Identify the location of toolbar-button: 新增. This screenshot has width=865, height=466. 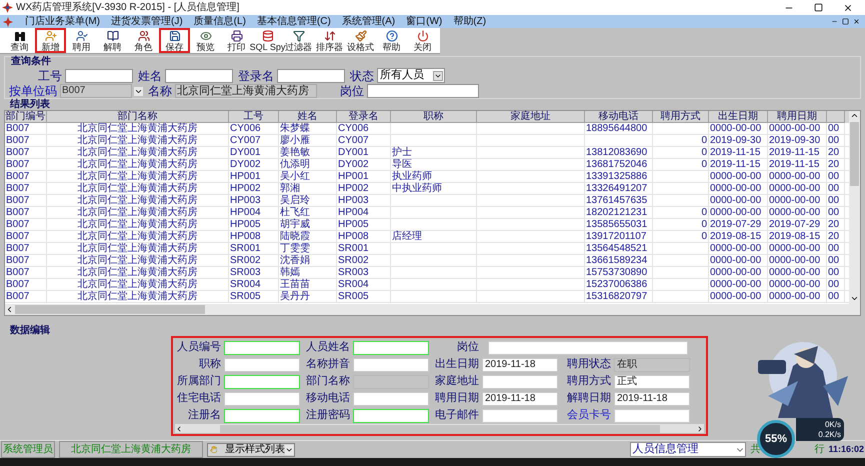
(50, 40).